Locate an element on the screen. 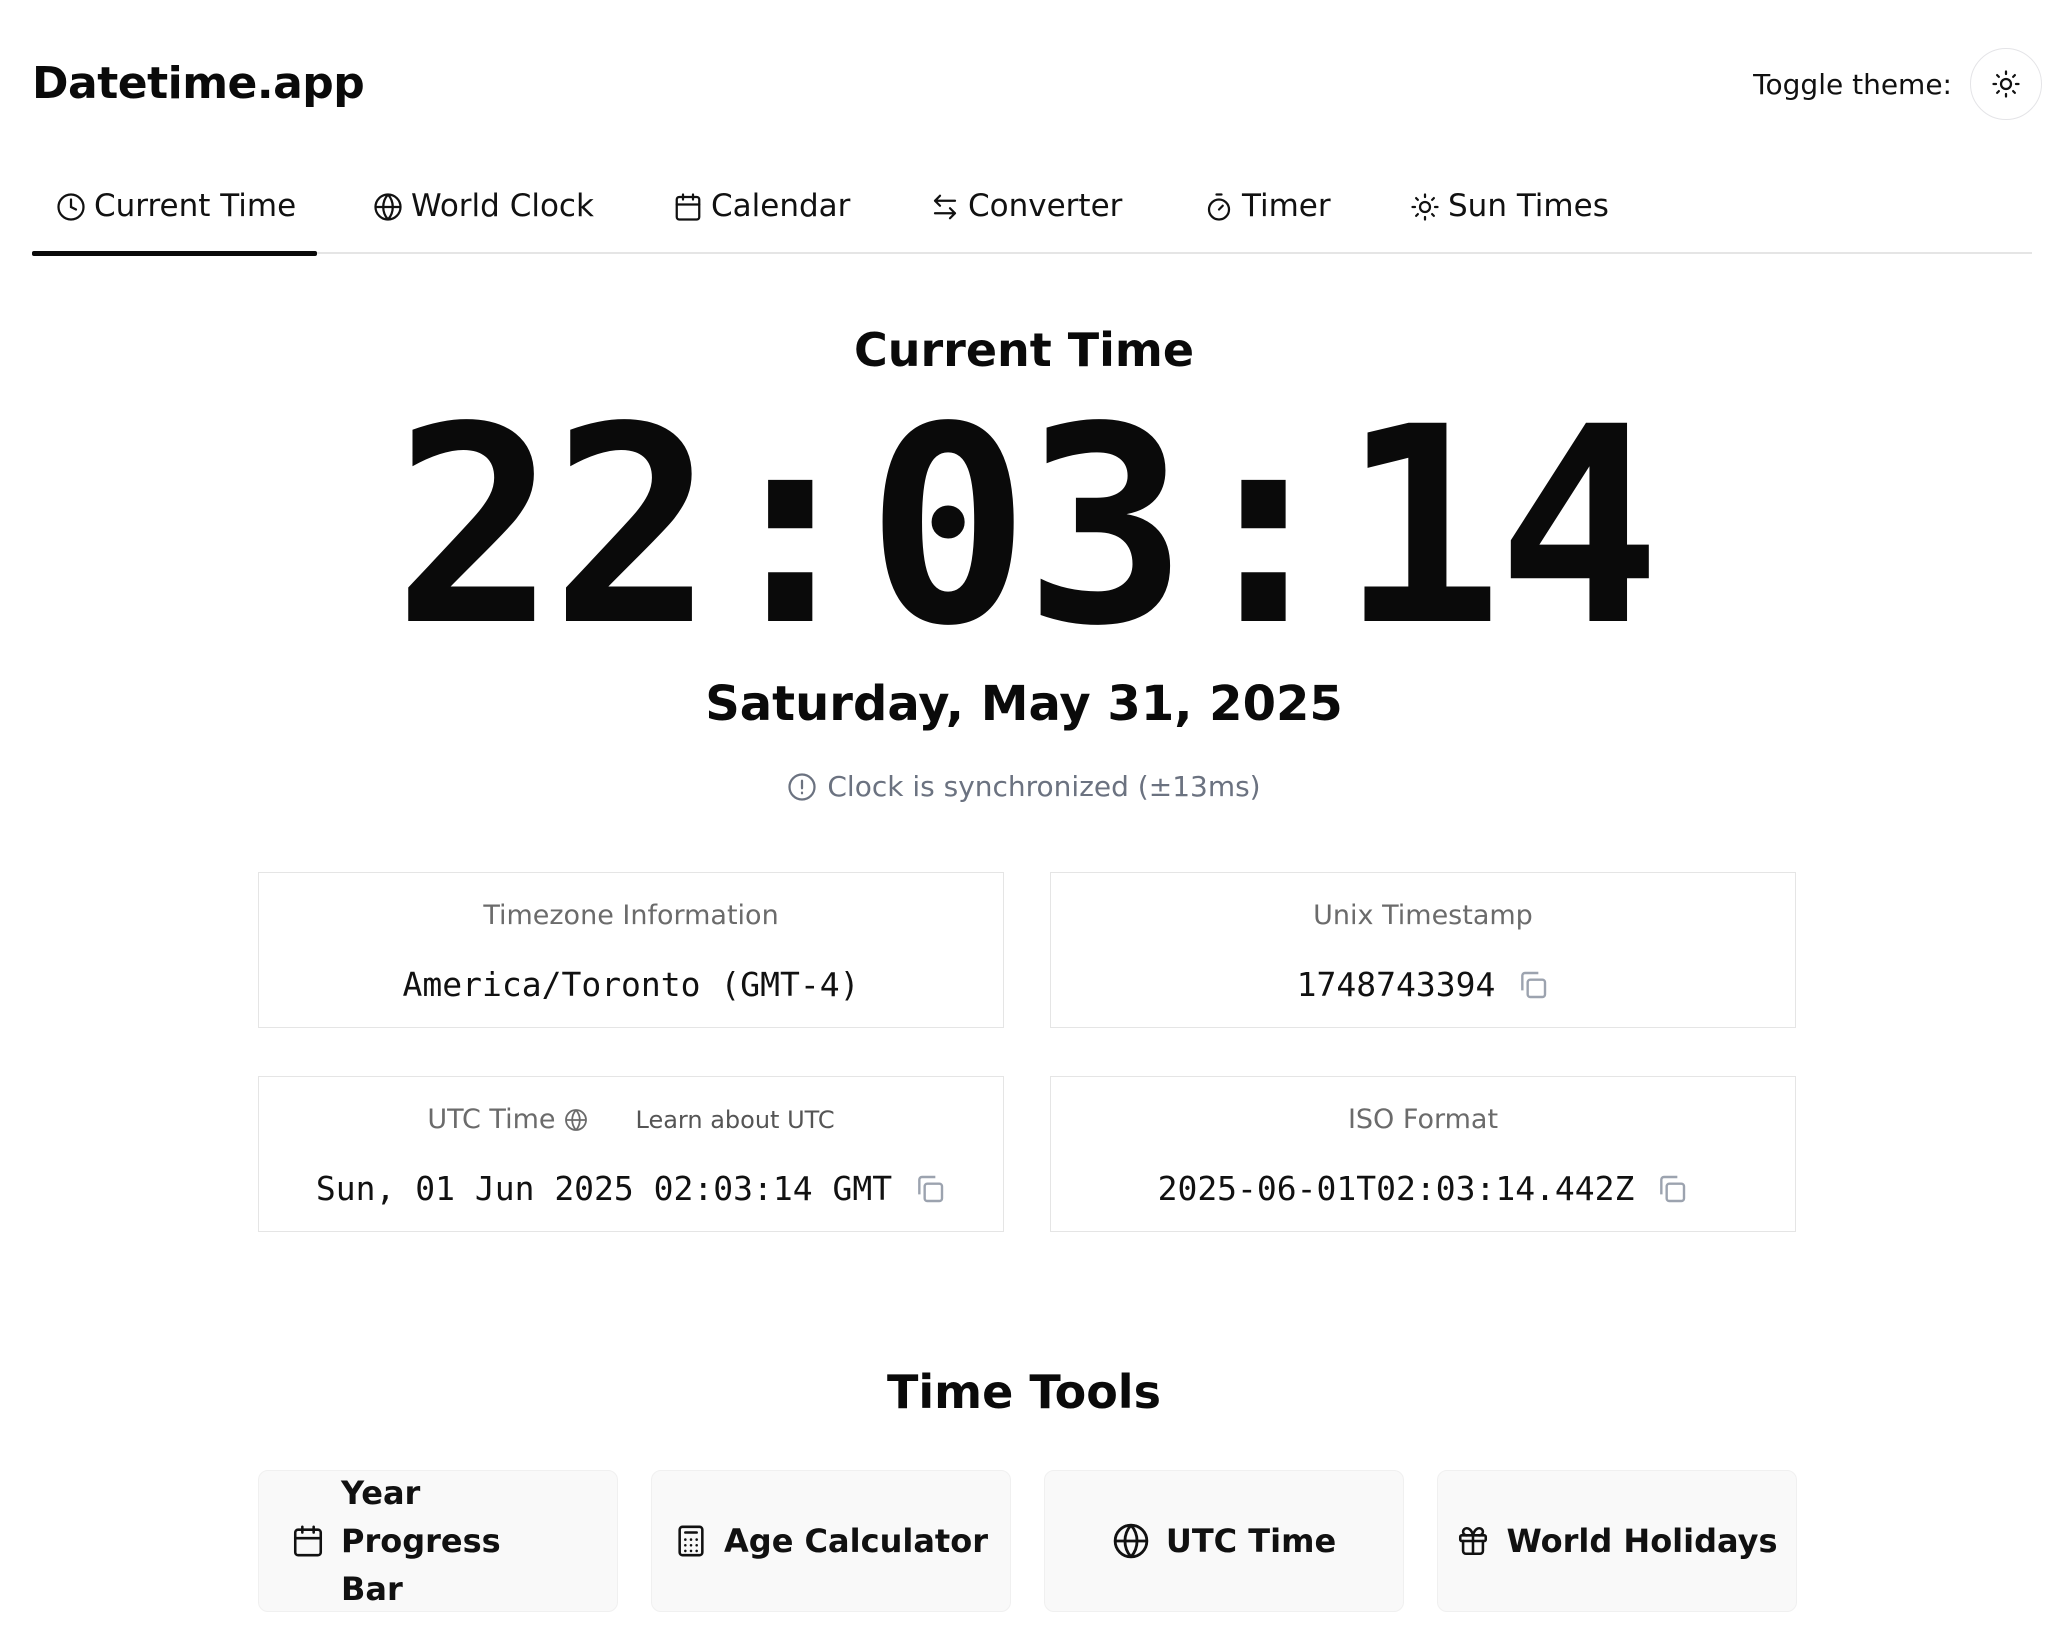 Image resolution: width=2048 pixels, height=1646 pixels. tab-timer: Timer is located at coordinates (1267, 216).